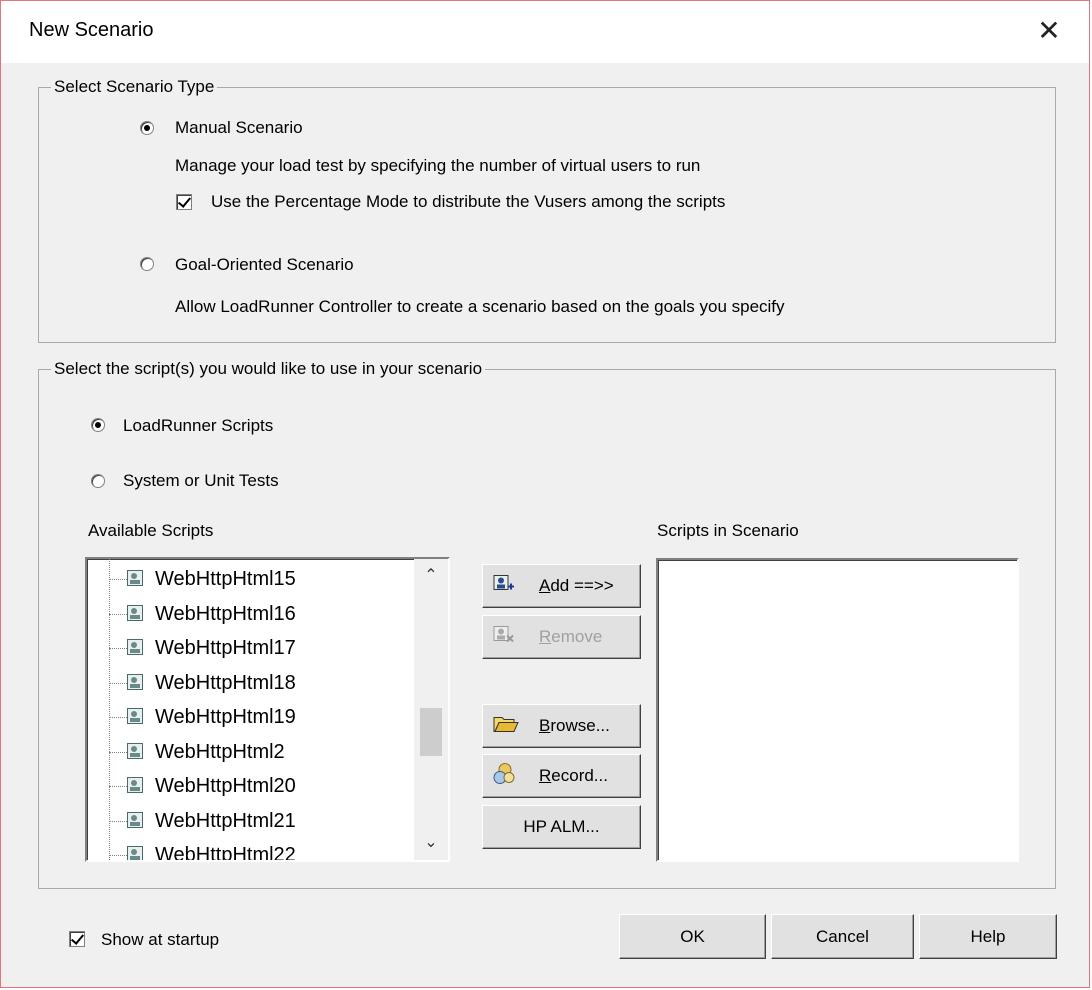 This screenshot has height=990, width=1092. I want to click on scroll-down-arrow-icon: ⌄, so click(431, 843).